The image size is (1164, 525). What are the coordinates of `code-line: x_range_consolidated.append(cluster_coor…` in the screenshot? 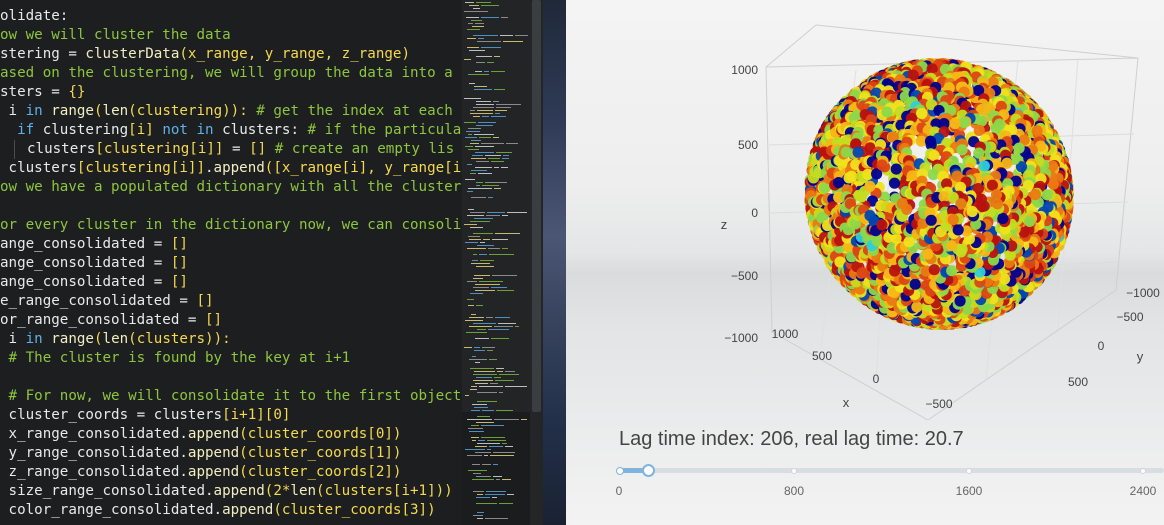 It's located at (231, 434).